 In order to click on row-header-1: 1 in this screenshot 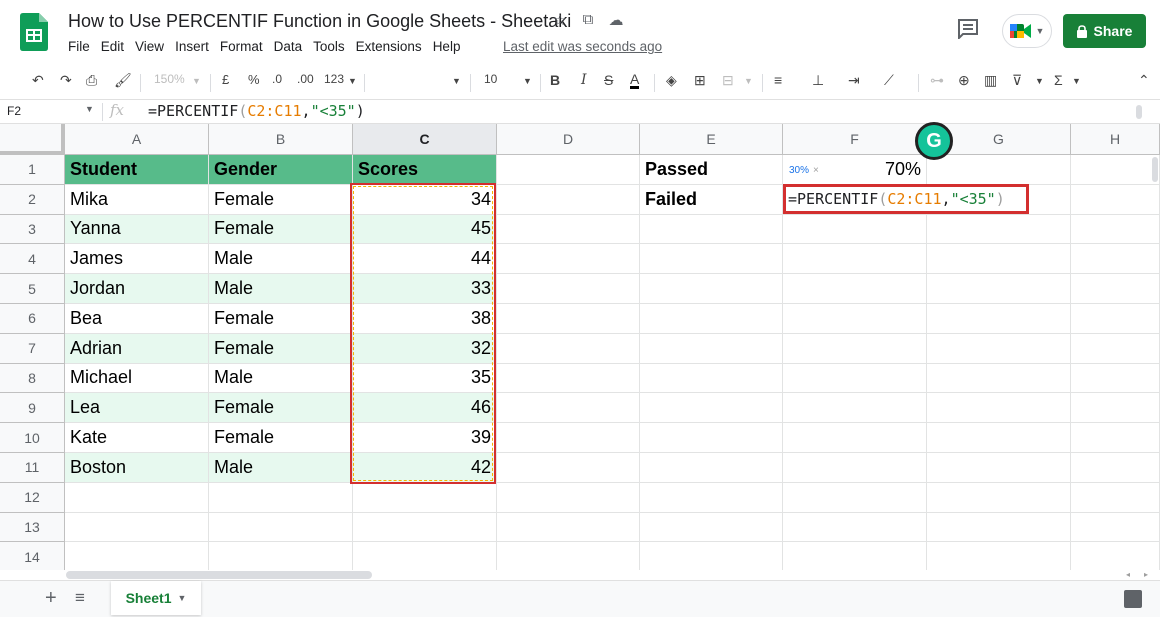, I will do `click(32, 170)`.